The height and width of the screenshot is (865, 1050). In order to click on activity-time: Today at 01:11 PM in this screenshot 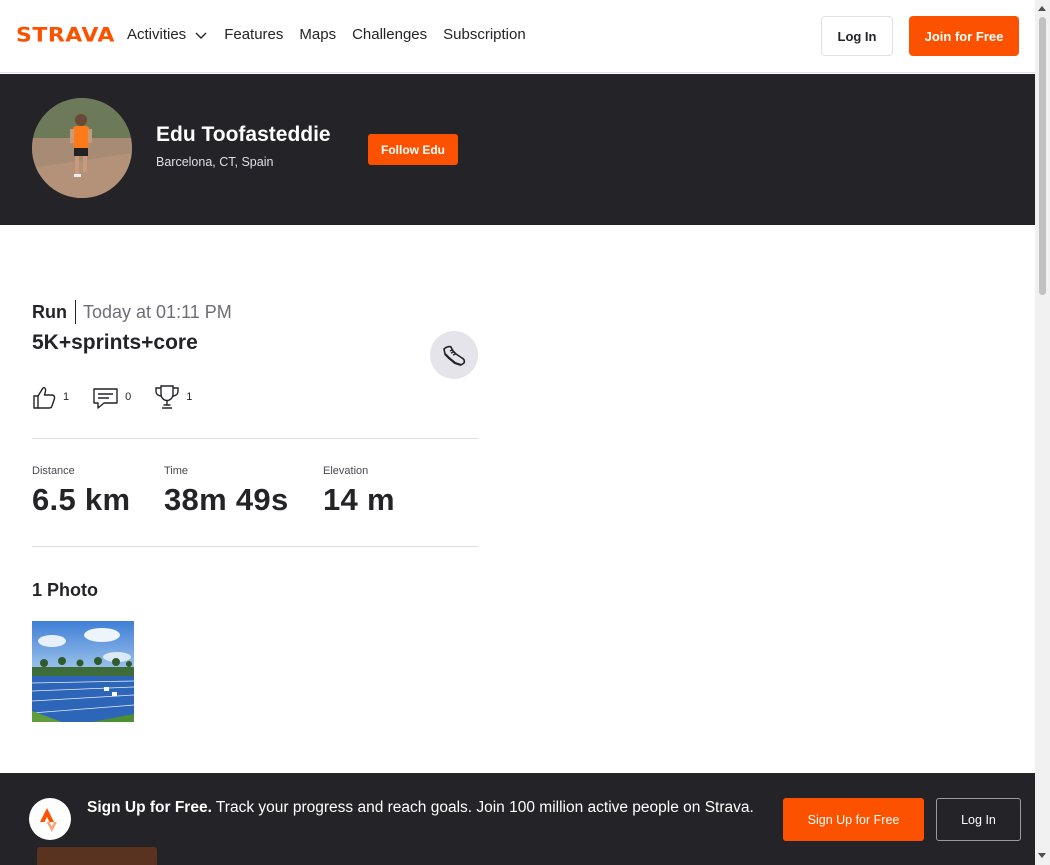, I will do `click(157, 311)`.